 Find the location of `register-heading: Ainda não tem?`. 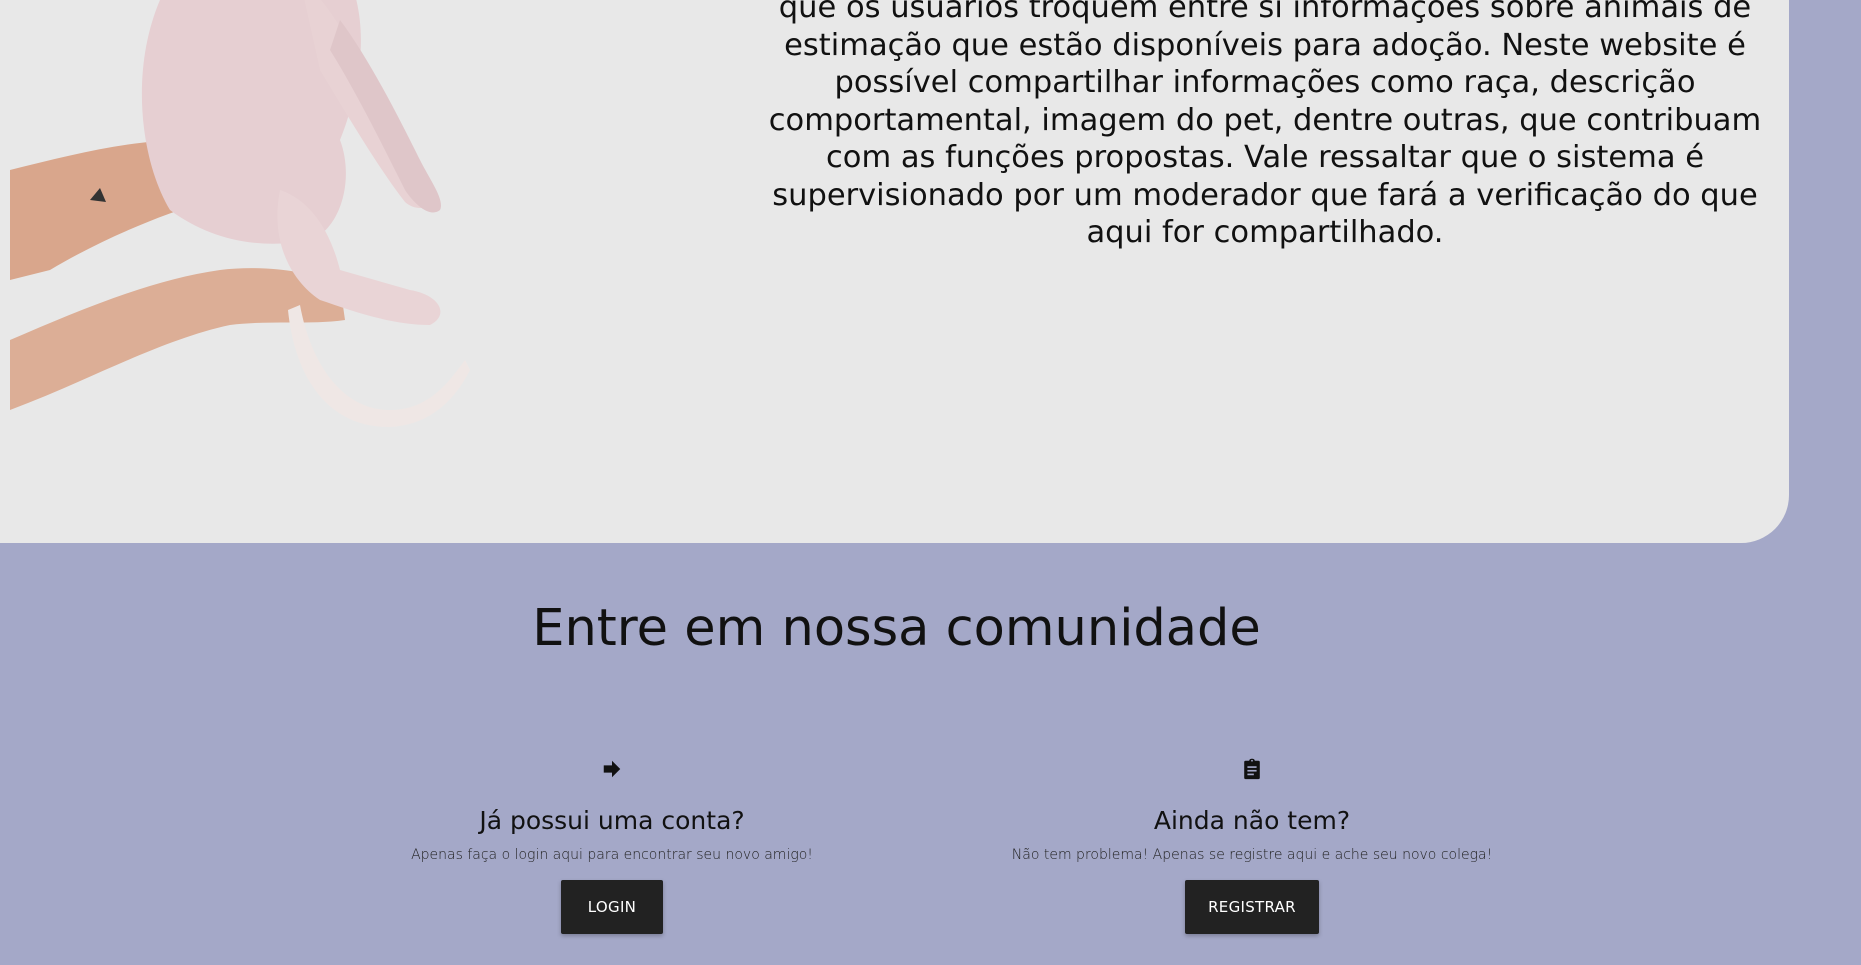

register-heading: Ainda não tem? is located at coordinates (1252, 820).